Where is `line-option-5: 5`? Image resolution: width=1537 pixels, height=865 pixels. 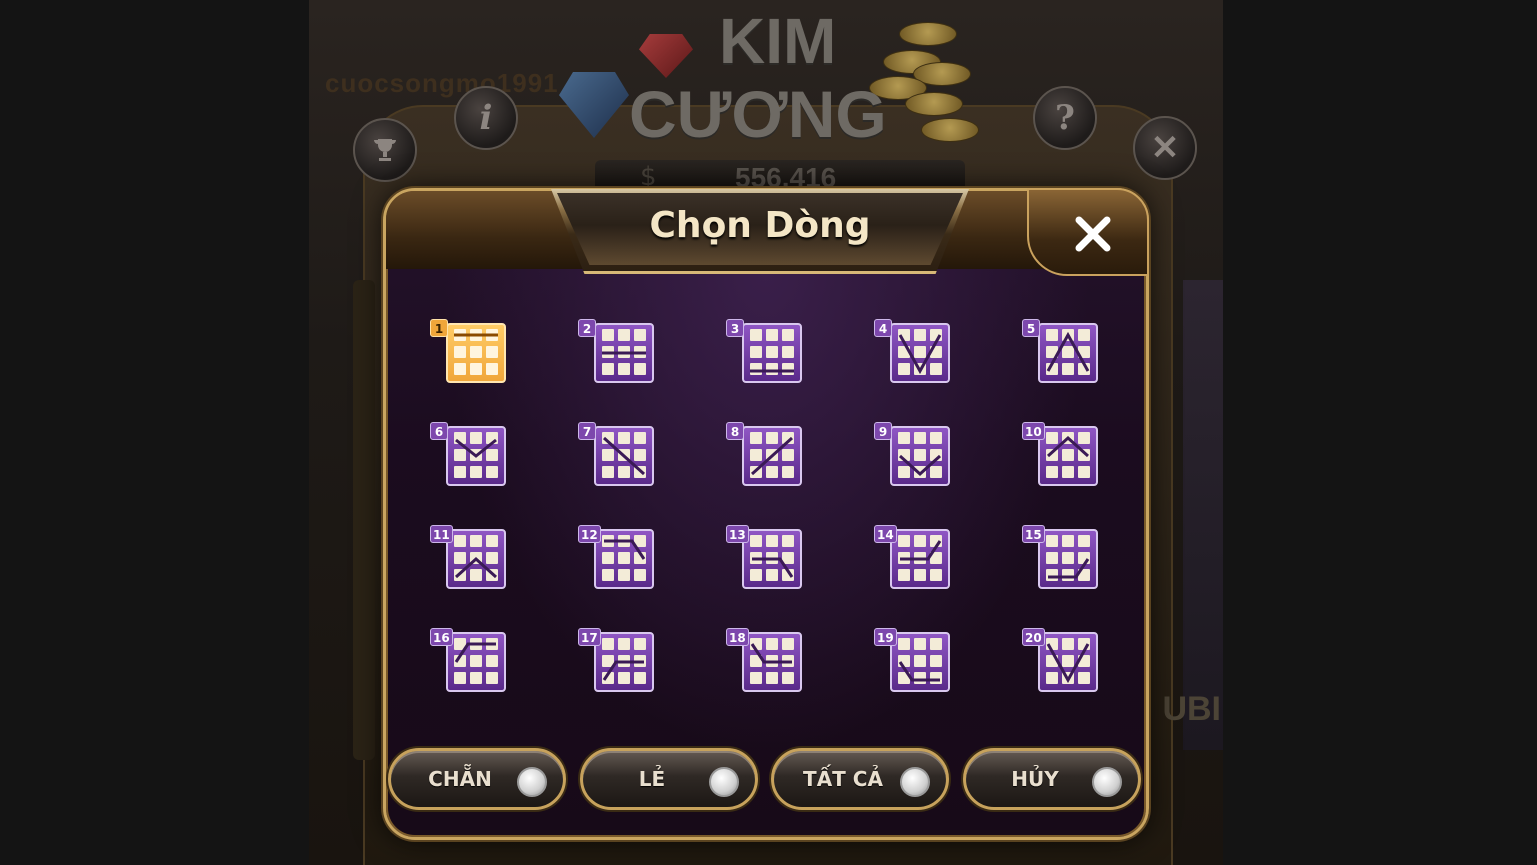
line-option-5: 5 is located at coordinates (1061, 351).